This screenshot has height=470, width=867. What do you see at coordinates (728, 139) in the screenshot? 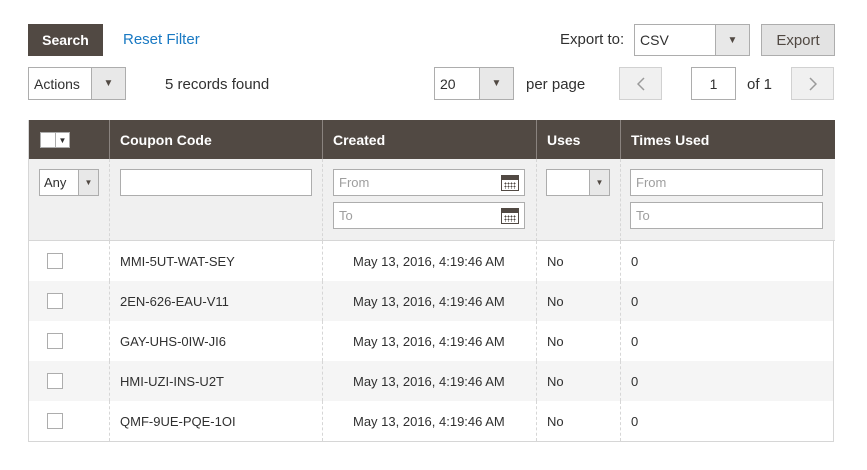
I see `column-header-times-used: Times Used` at bounding box center [728, 139].